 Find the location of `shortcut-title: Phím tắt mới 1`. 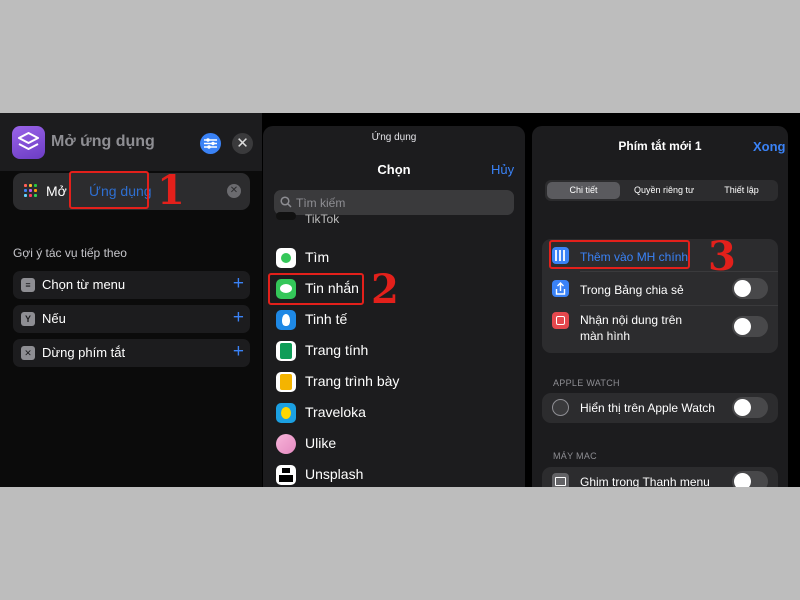

shortcut-title: Phím tắt mới 1 is located at coordinates (660, 146).